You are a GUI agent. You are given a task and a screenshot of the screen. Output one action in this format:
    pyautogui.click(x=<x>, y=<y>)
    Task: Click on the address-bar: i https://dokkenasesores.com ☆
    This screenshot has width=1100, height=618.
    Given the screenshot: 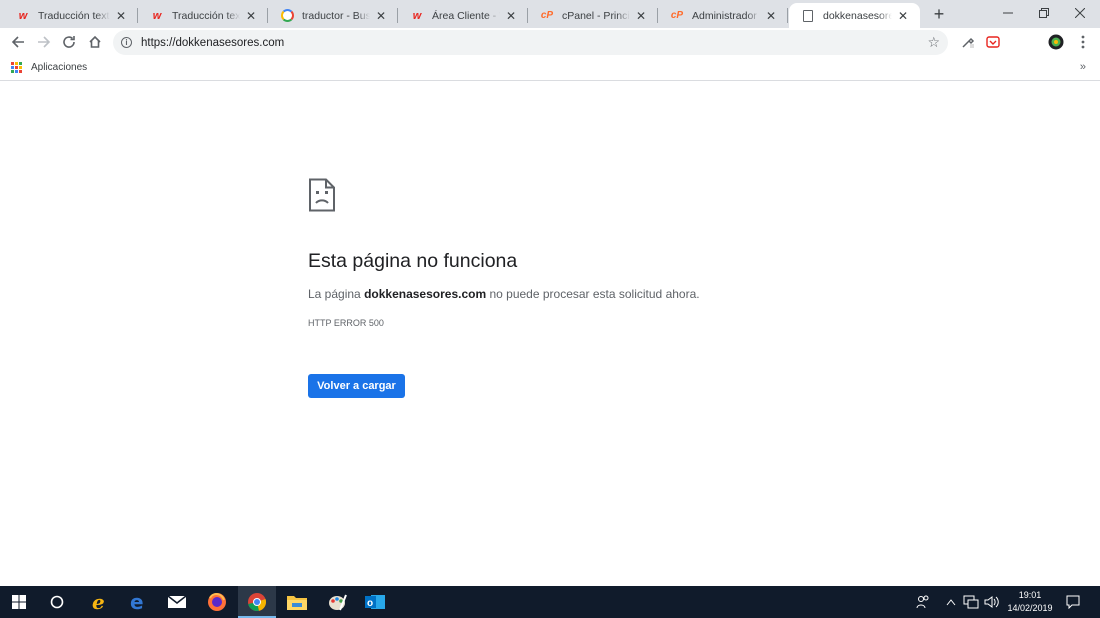 What is the action you would take?
    pyautogui.click(x=530, y=42)
    